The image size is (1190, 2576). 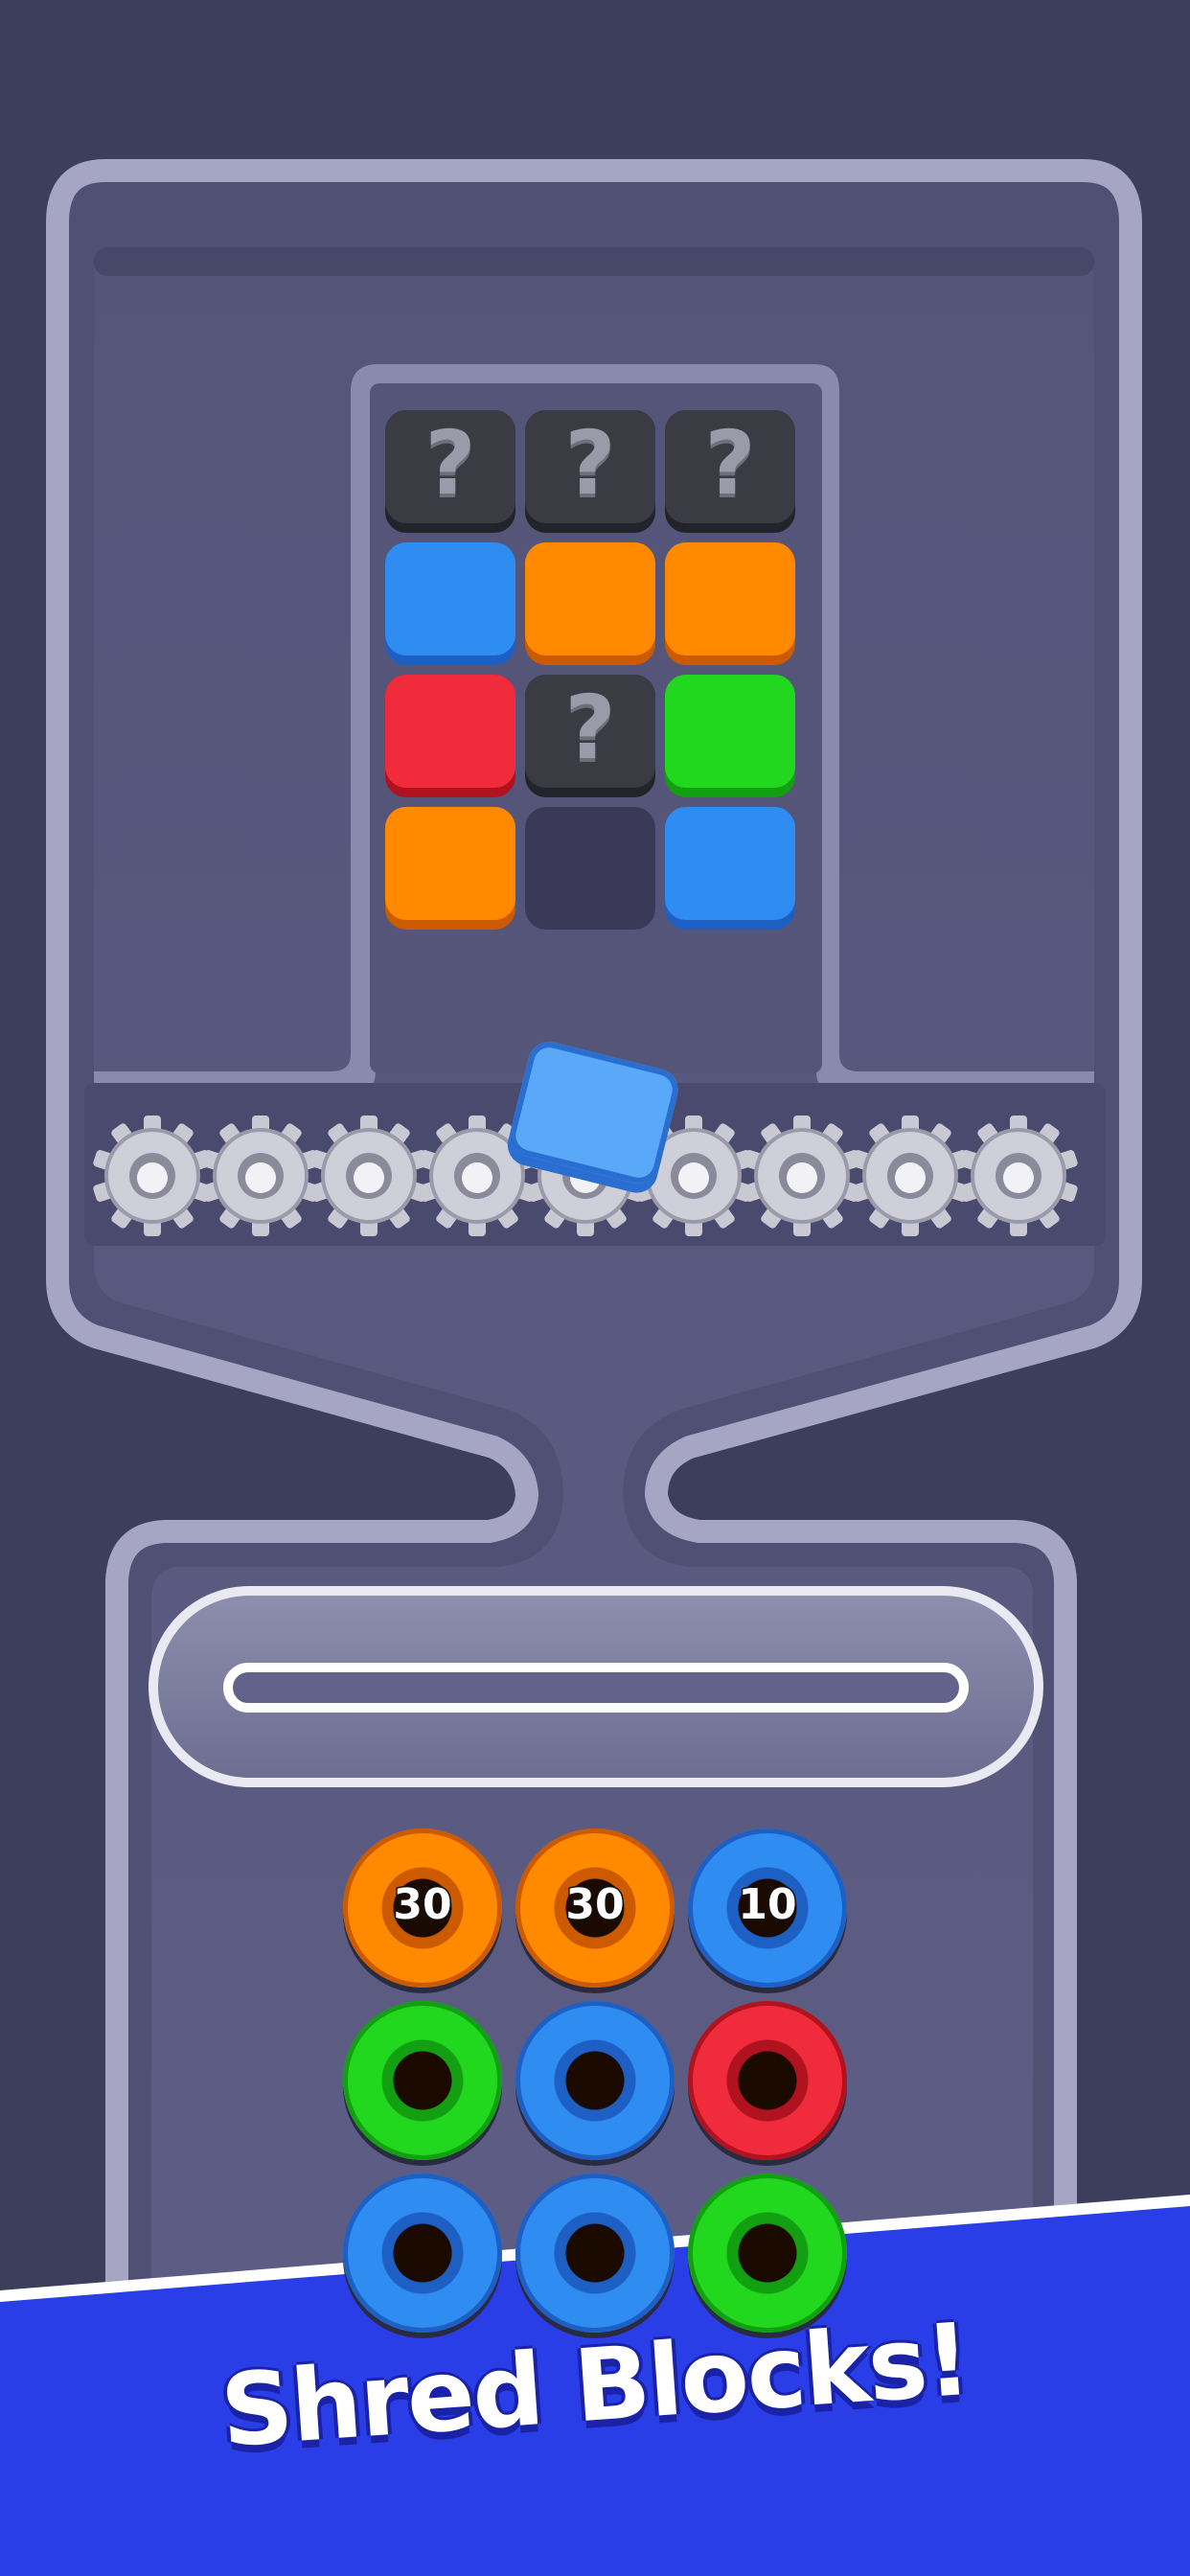 What do you see at coordinates (590, 868) in the screenshot?
I see `empty-cell` at bounding box center [590, 868].